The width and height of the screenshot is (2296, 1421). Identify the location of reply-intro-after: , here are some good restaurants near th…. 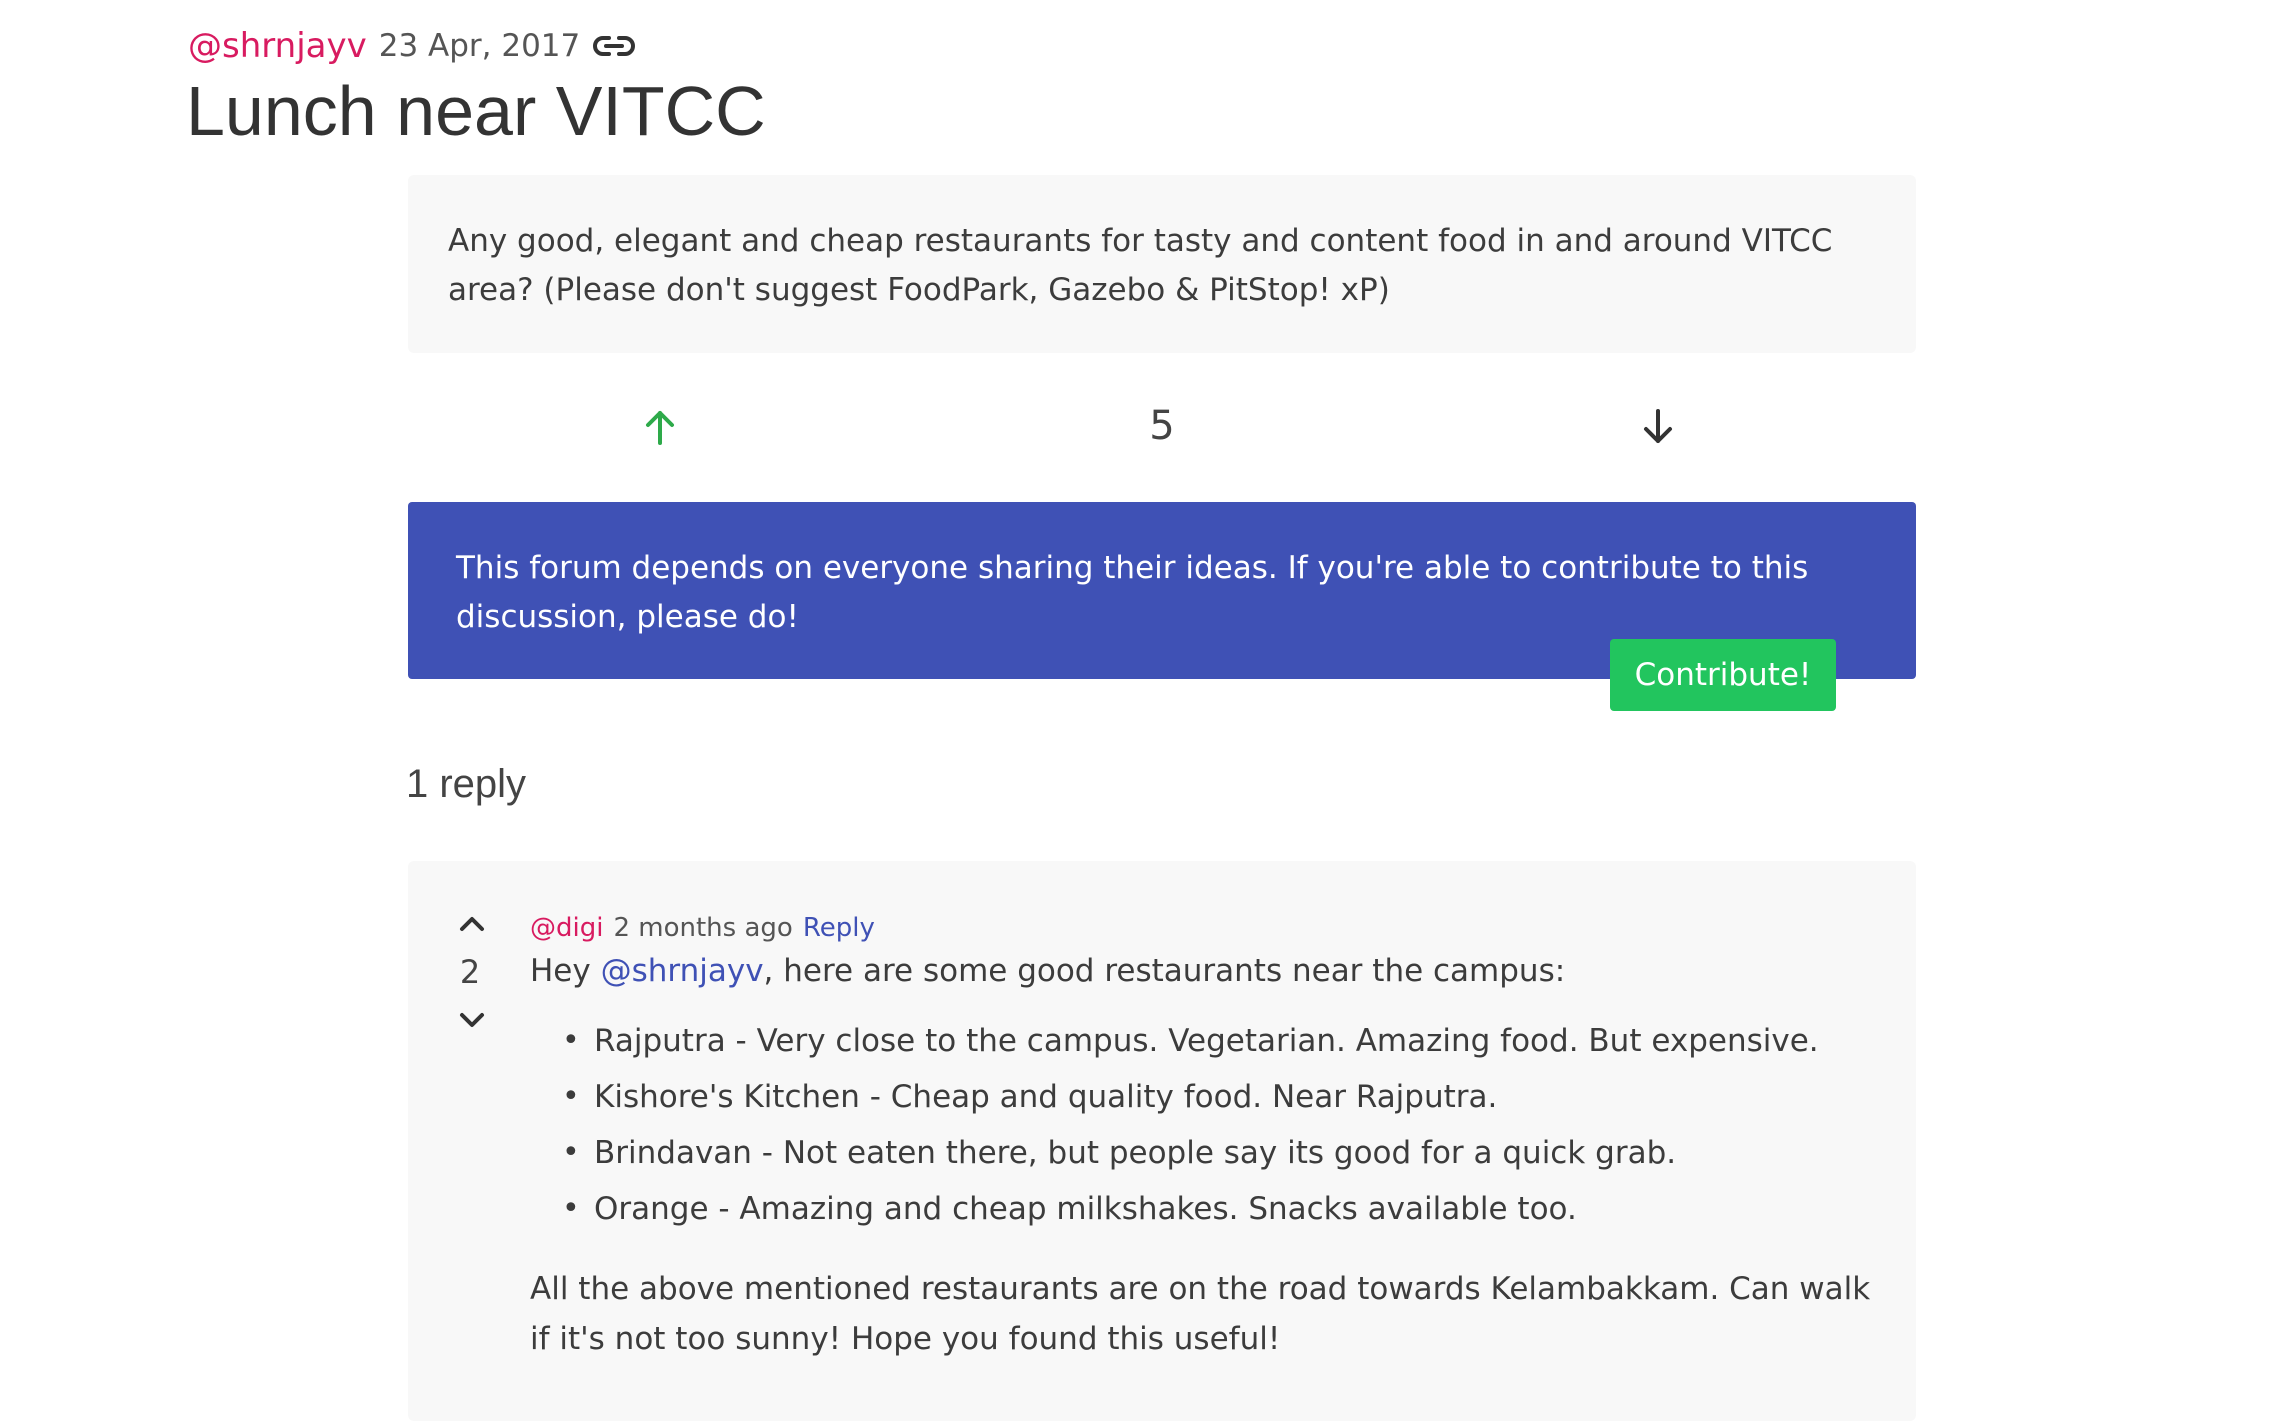
(1164, 971).